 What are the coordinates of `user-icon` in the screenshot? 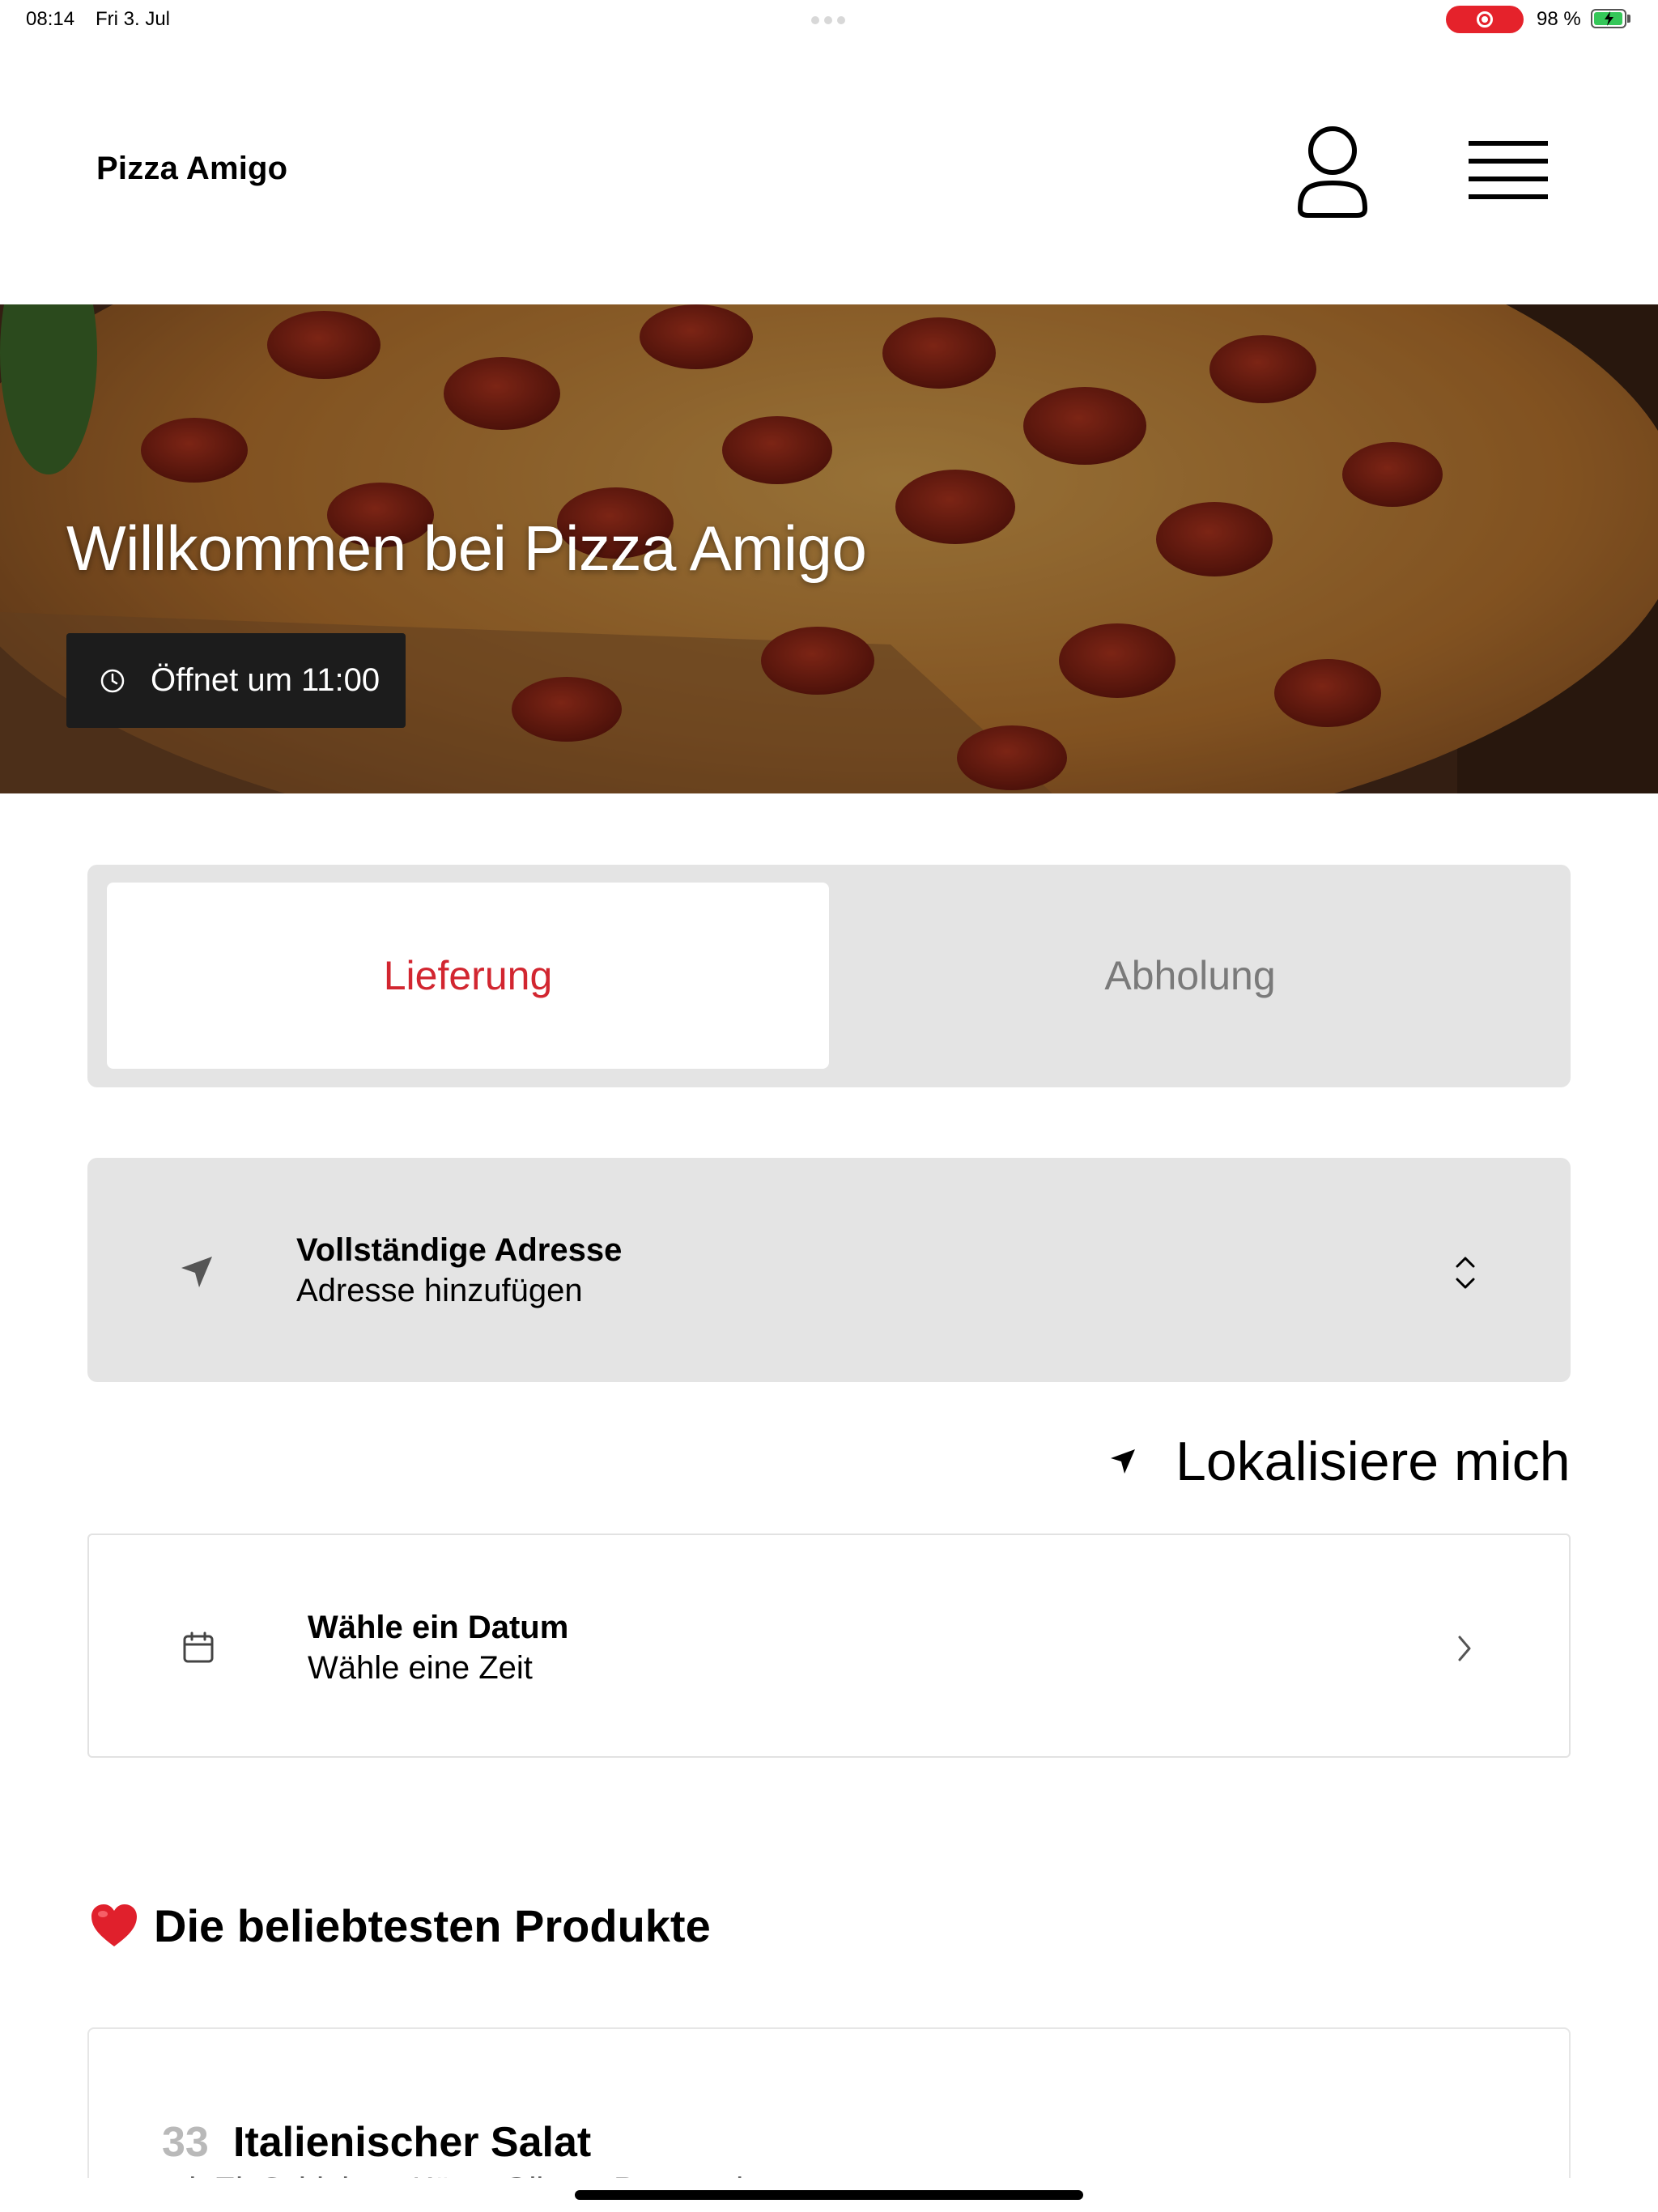 It's located at (1332, 172).